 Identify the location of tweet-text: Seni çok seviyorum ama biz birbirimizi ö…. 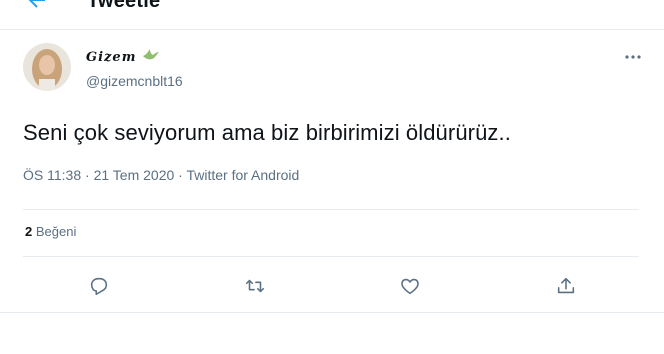
(267, 132).